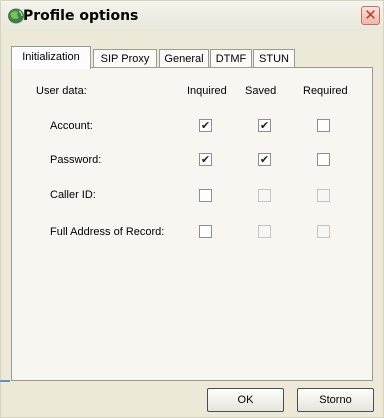  Describe the element at coordinates (107, 232) in the screenshot. I see `row-label-full-address-of-record: Full Address of Record:` at that location.